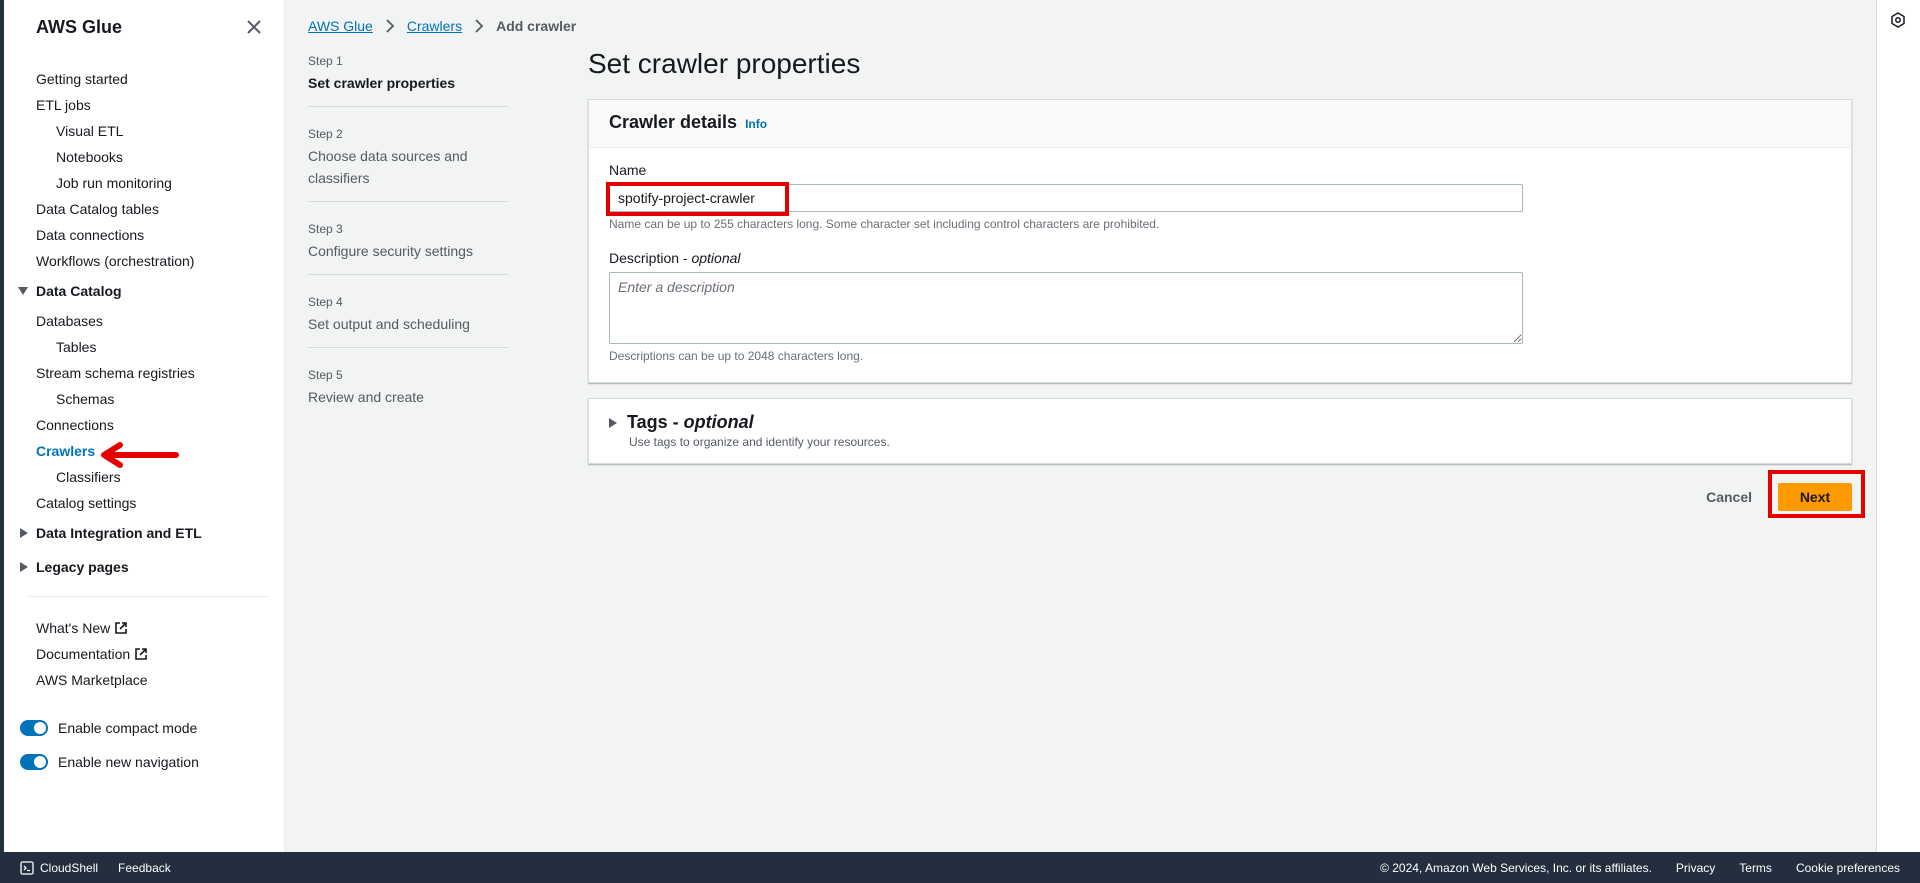 The image size is (1920, 883). I want to click on sidebar-section-legacy-pages: Legacy pages, so click(144, 567).